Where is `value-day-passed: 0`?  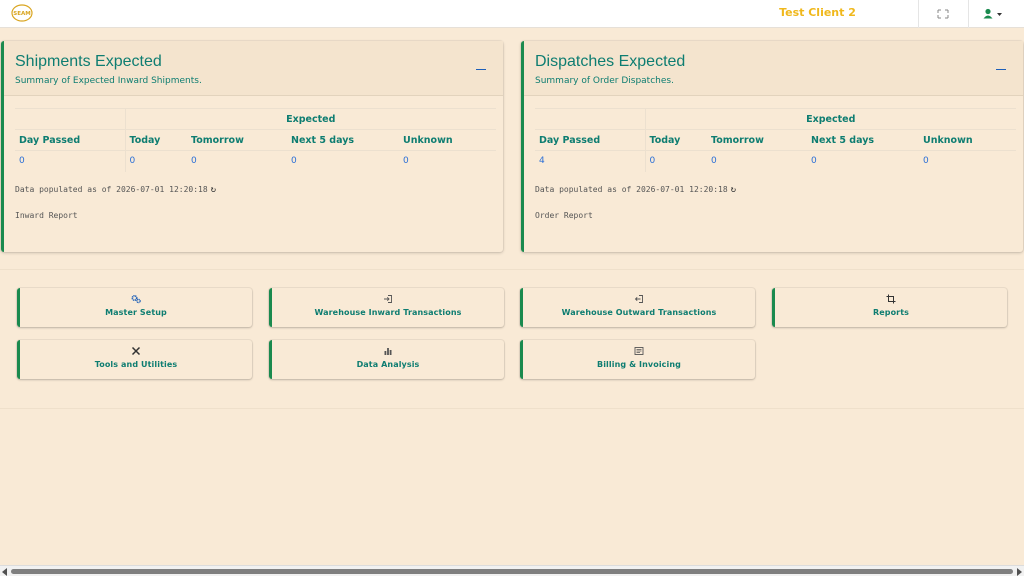 value-day-passed: 0 is located at coordinates (70, 161).